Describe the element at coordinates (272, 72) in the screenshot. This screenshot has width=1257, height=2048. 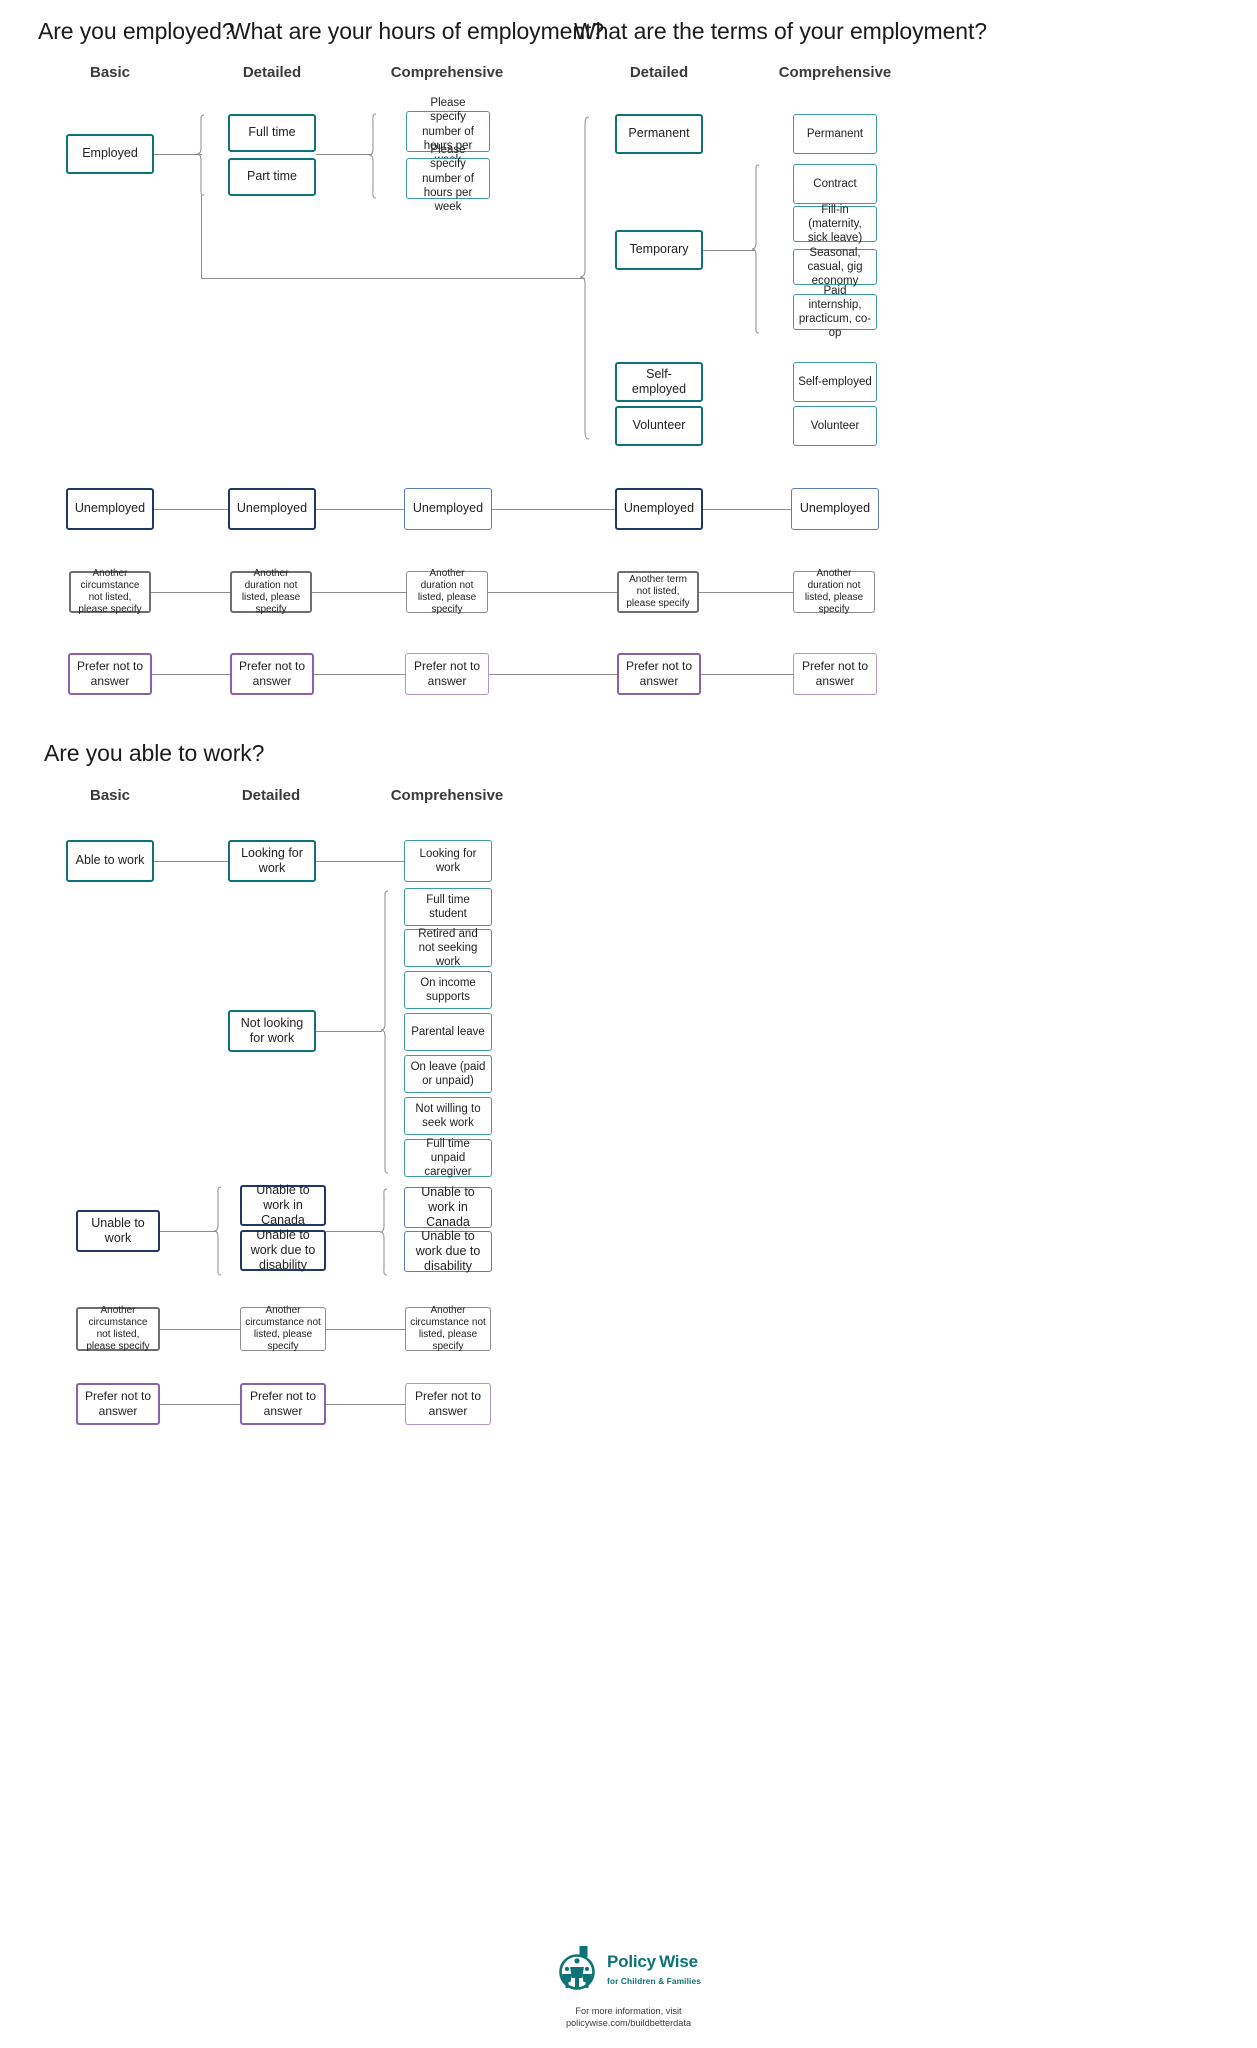
I see `column-header-detailed-hours: Detailed` at that location.